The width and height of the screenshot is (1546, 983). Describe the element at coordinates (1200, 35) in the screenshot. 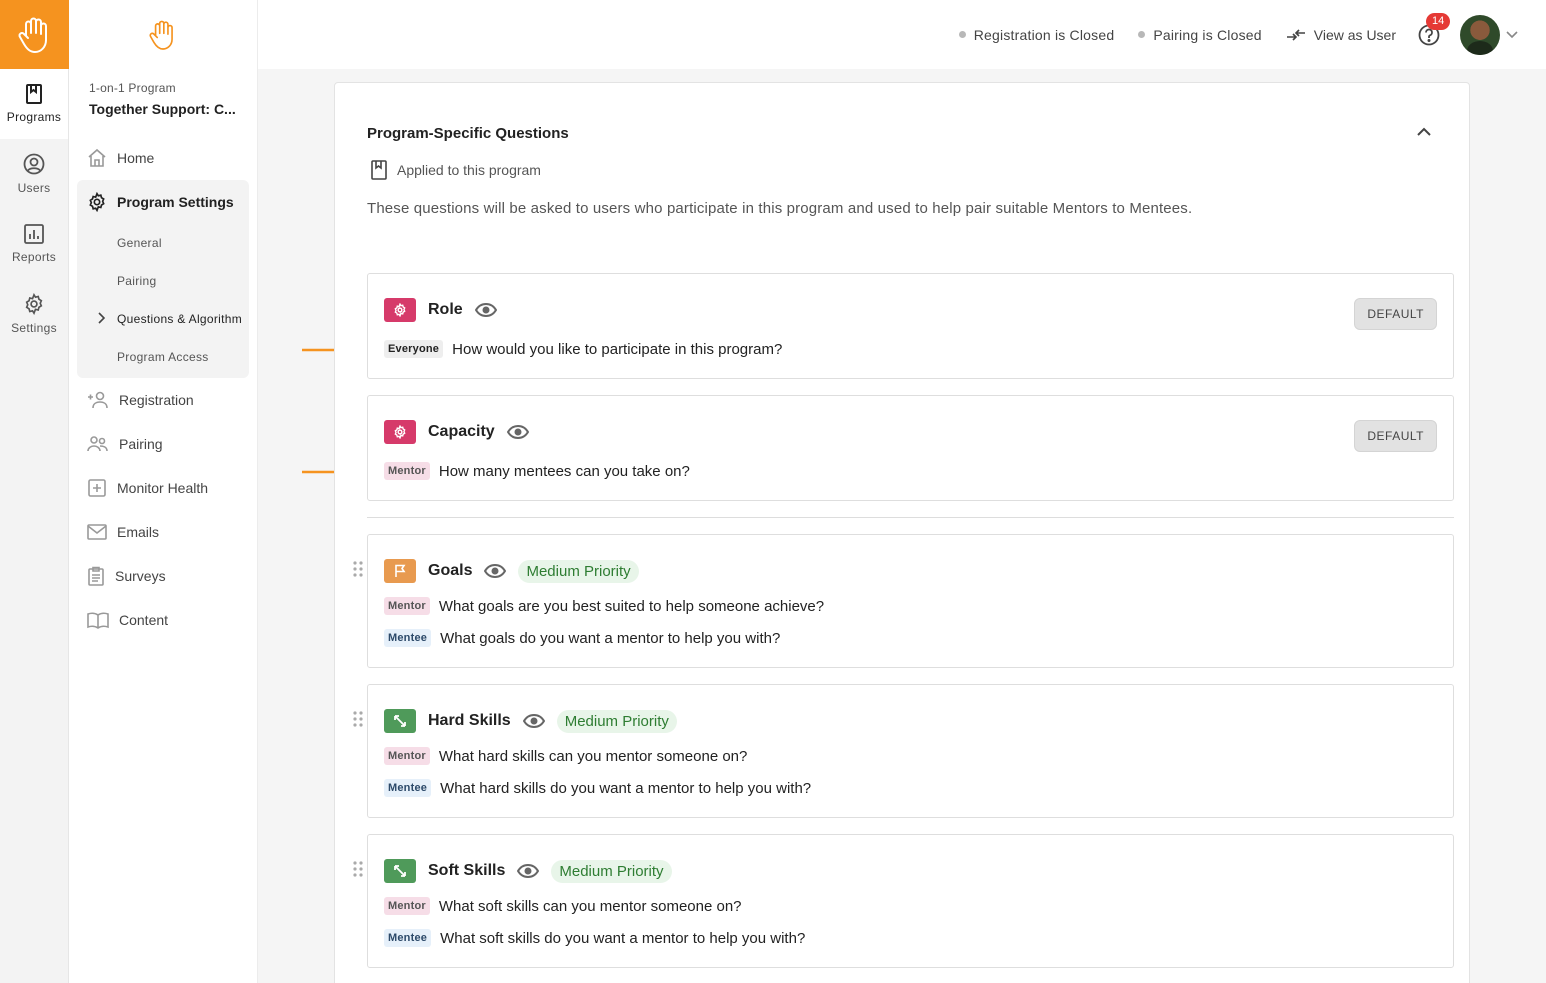

I see `pairing-status: Pairing is Closed` at that location.